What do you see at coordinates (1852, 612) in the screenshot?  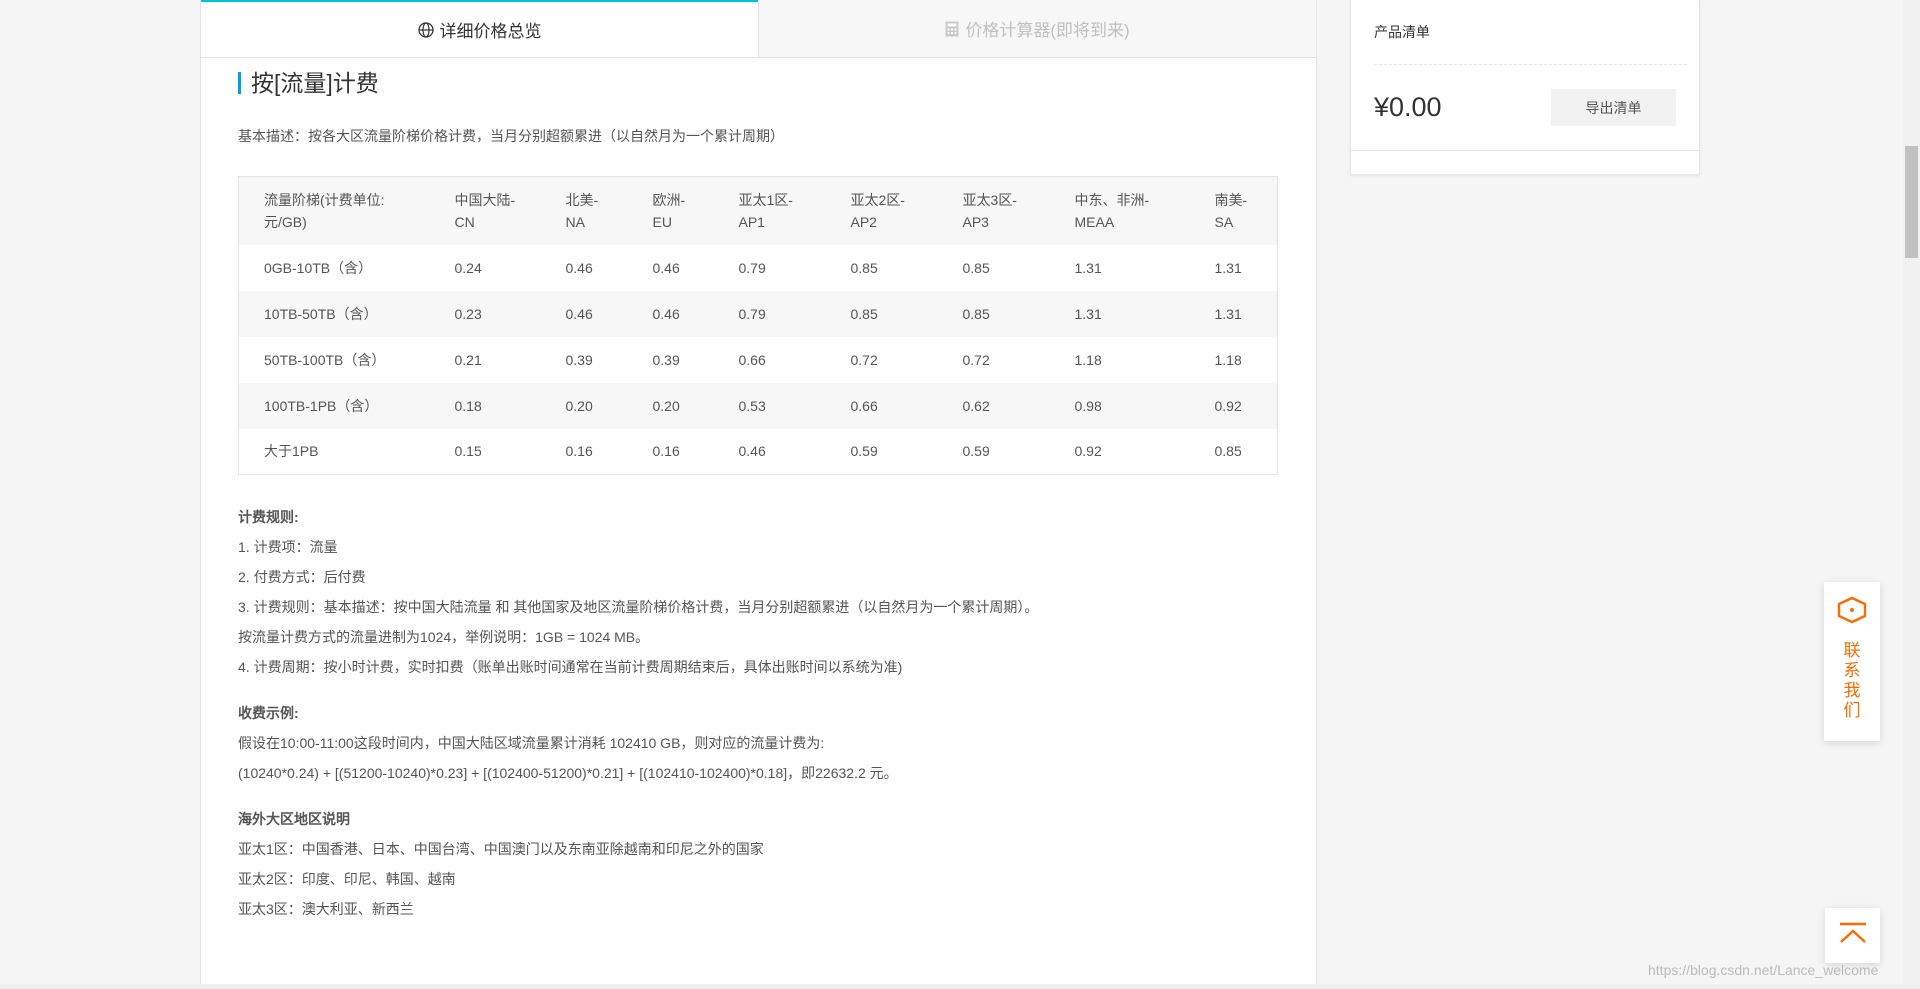 I see `chat-icon` at bounding box center [1852, 612].